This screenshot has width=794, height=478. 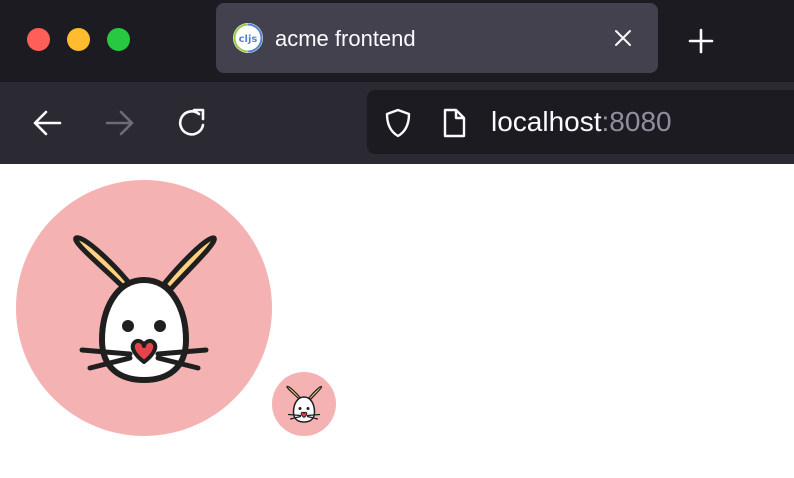 I want to click on tab-title: acme frontend, so click(x=345, y=38).